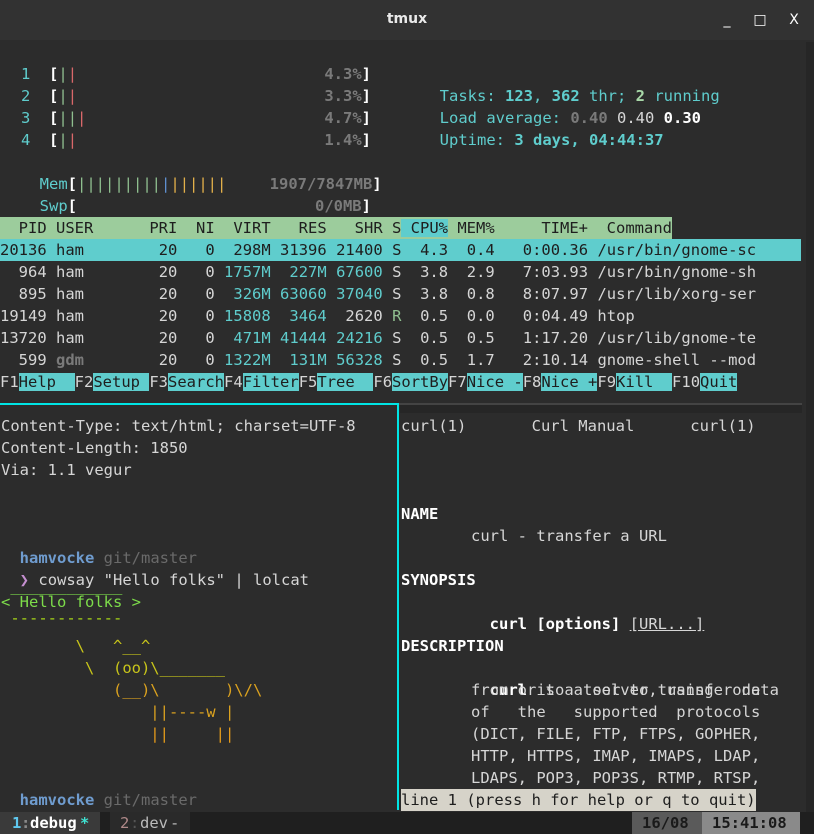 The height and width of the screenshot is (834, 814). I want to click on cell-time: 0:00.36, so click(555, 250).